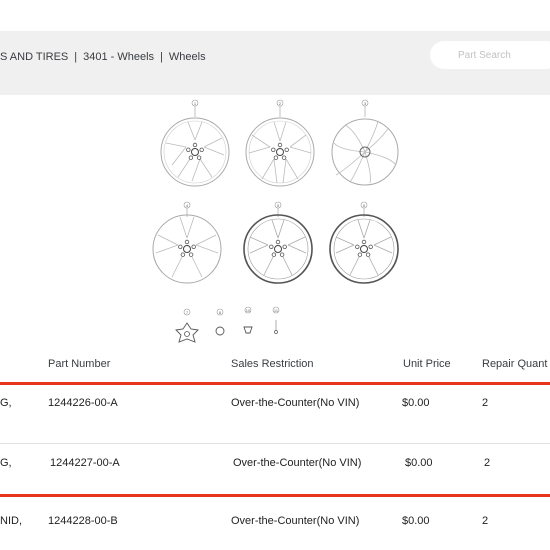 This screenshot has width=550, height=550. What do you see at coordinates (490, 55) in the screenshot?
I see `part-search-input` at bounding box center [490, 55].